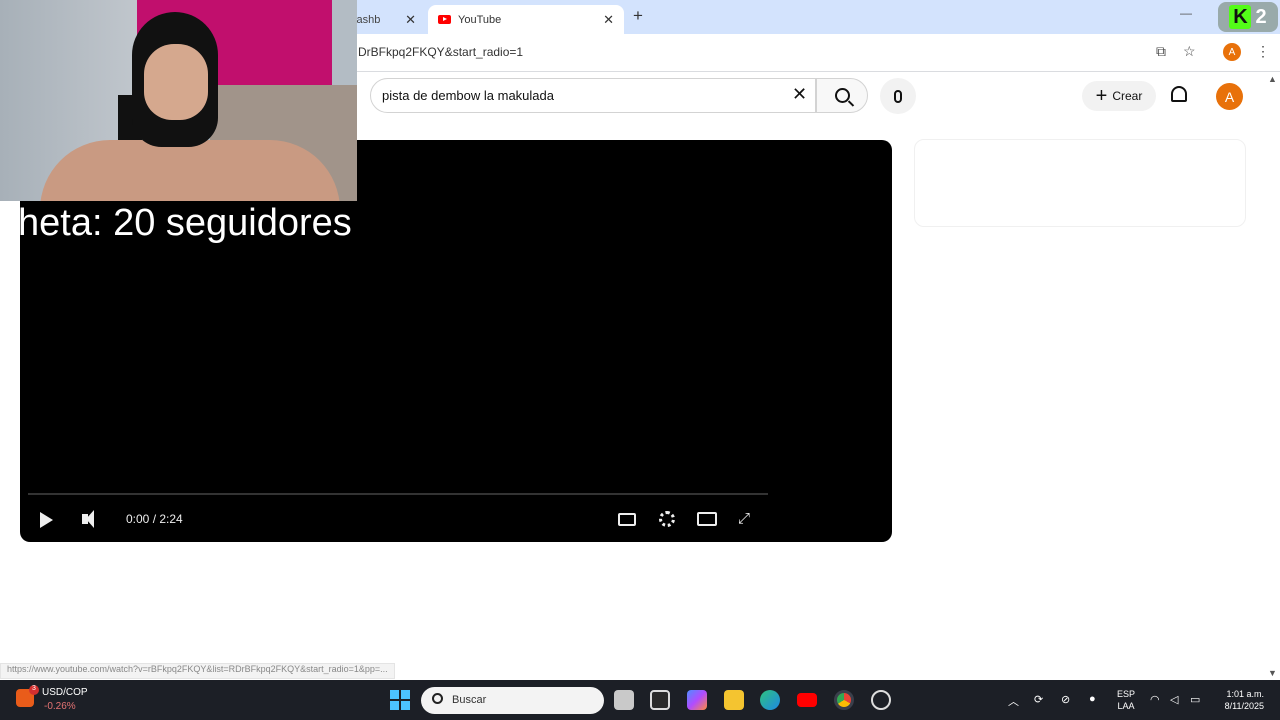 The image size is (1280, 720). What do you see at coordinates (1232, 52) in the screenshot?
I see `profile-avatar: A` at bounding box center [1232, 52].